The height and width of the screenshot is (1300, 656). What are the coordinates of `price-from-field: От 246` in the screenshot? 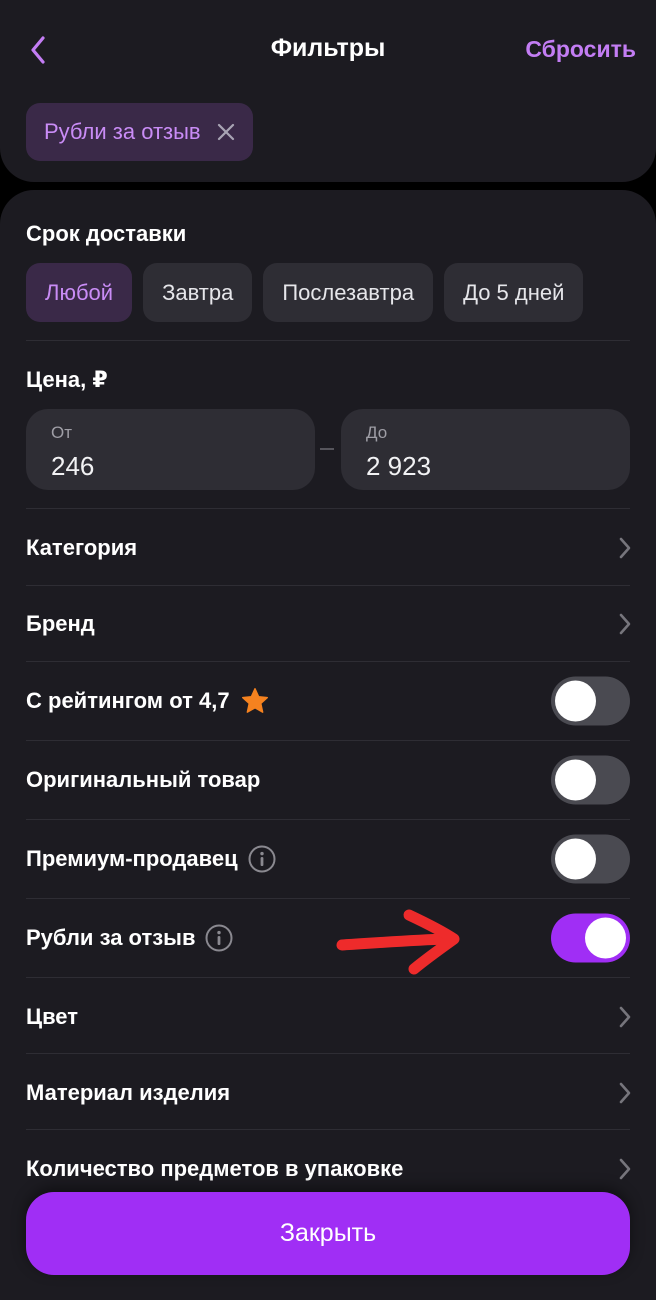 It's located at (170, 449).